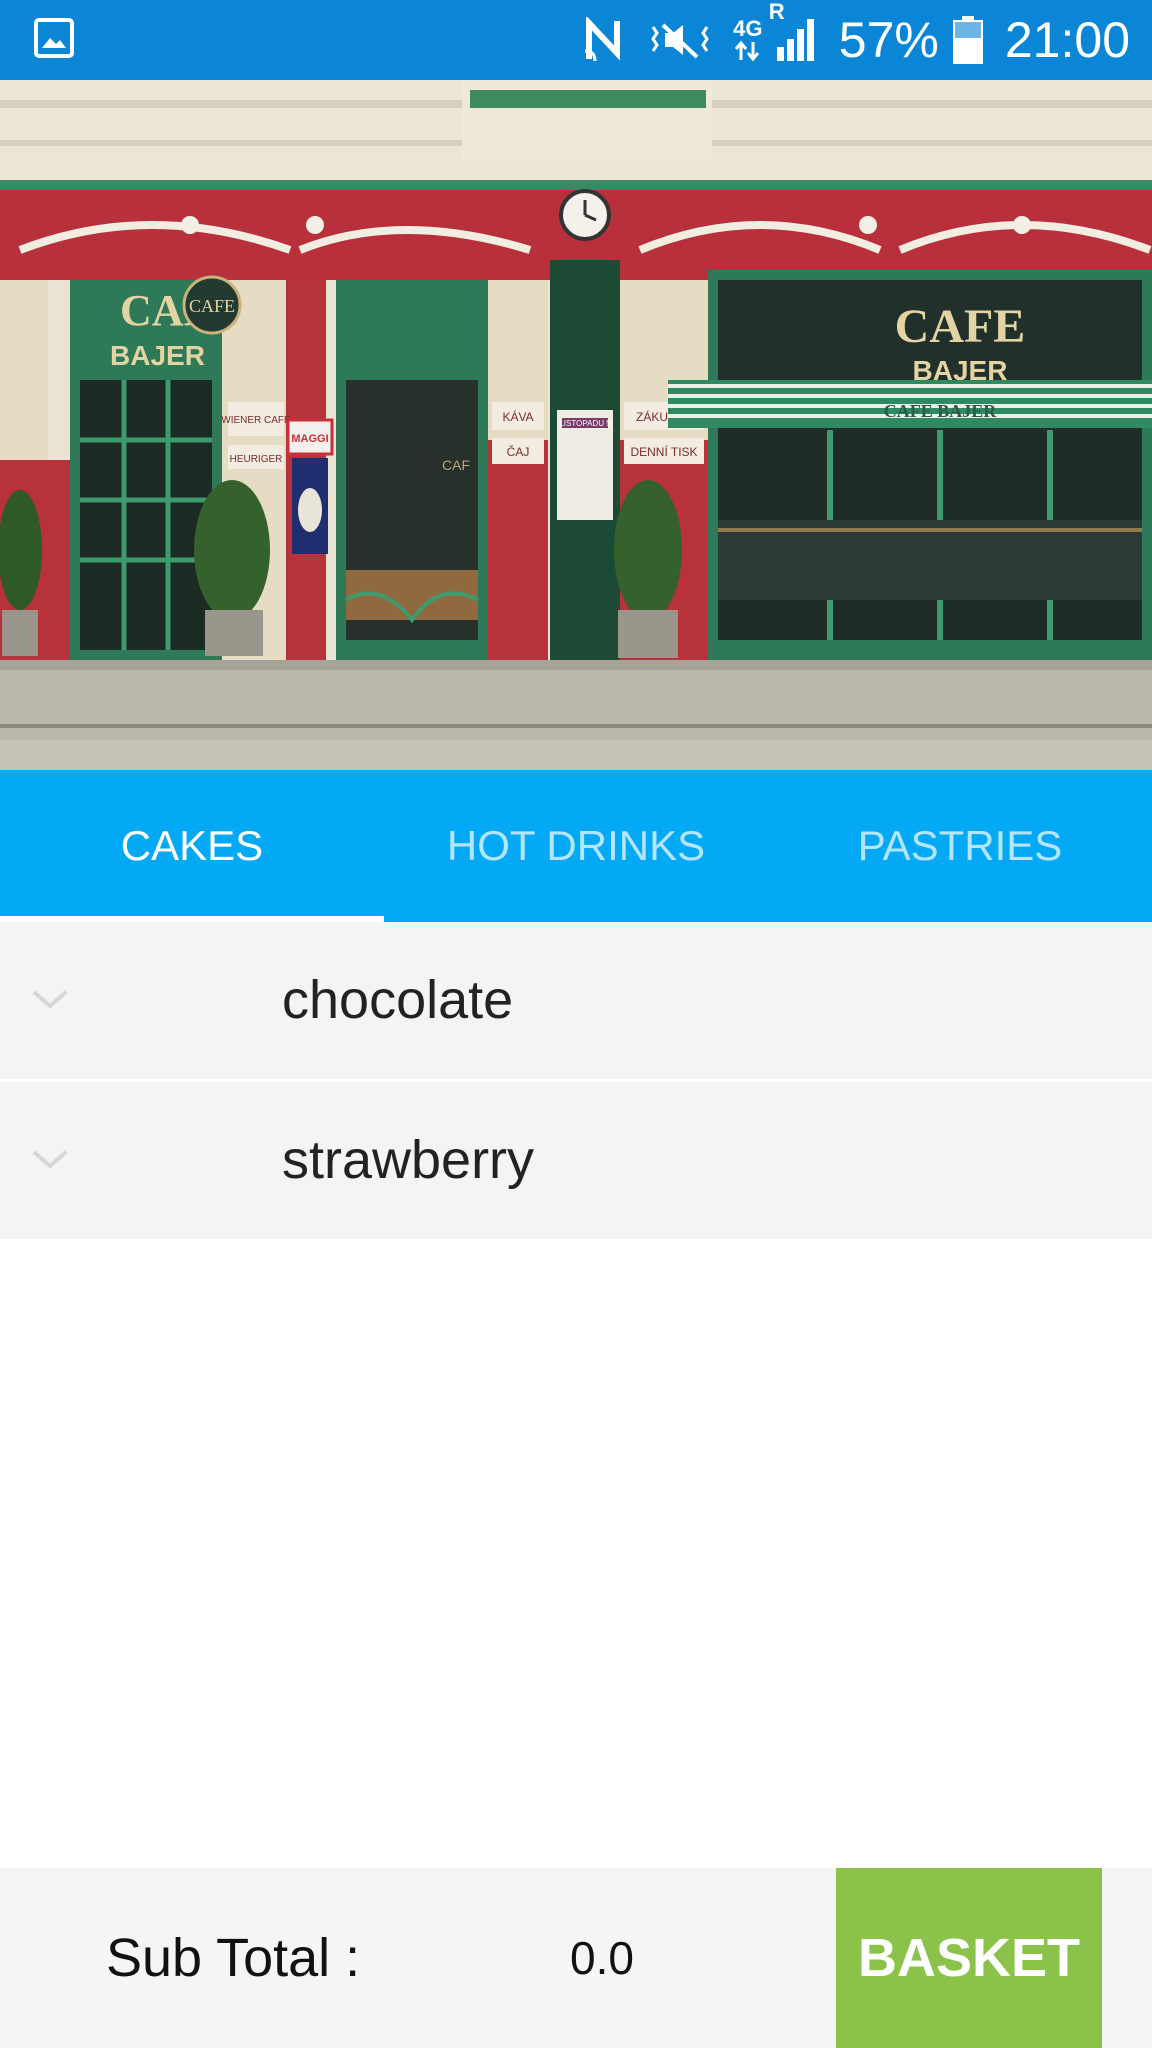 This screenshot has height=2048, width=1152. Describe the element at coordinates (793, 31) in the screenshot. I see `signal-icon: R` at that location.